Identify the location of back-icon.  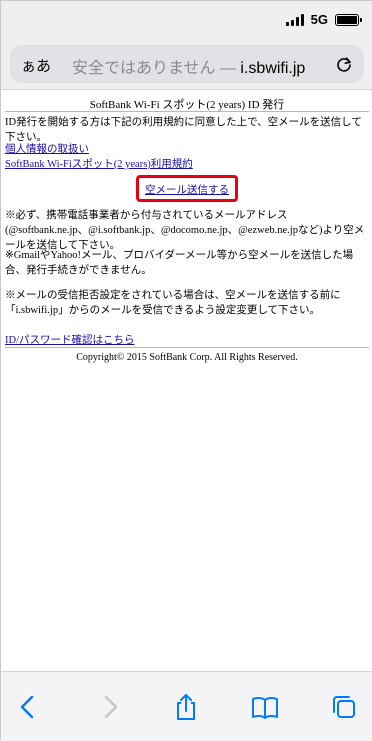
(28, 707).